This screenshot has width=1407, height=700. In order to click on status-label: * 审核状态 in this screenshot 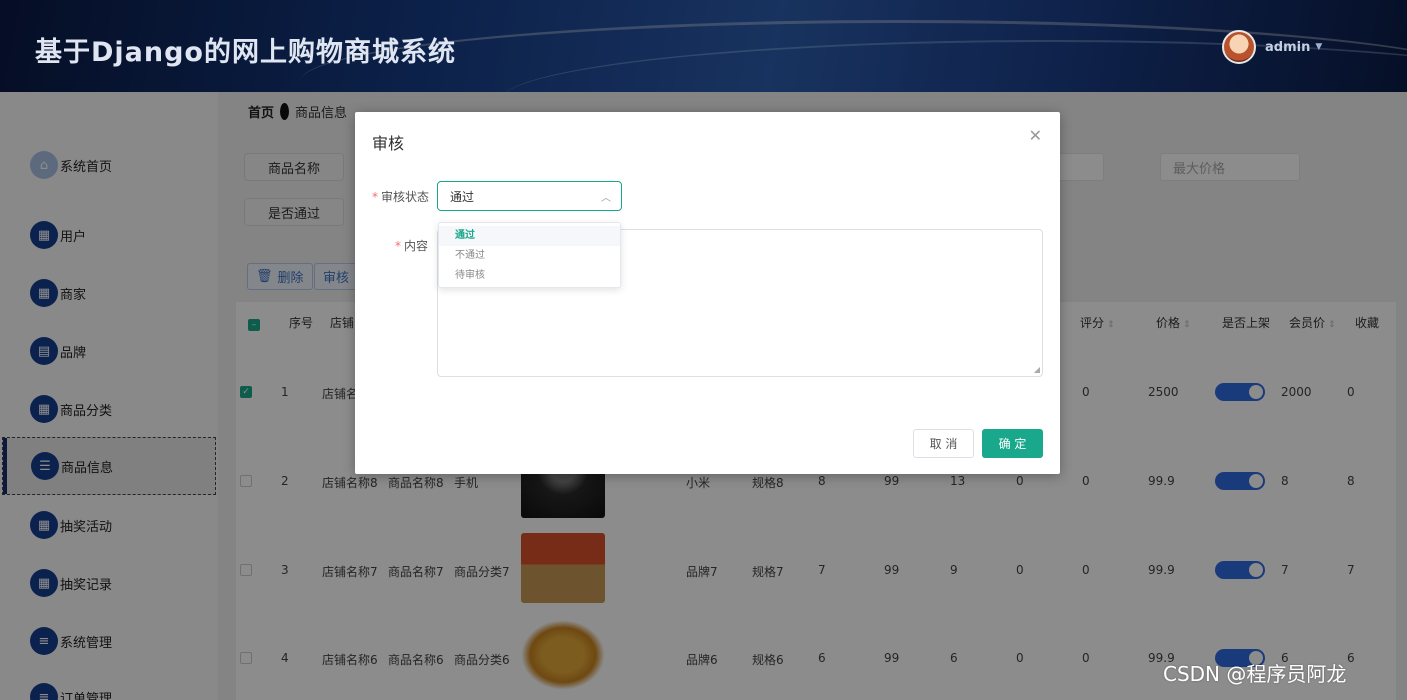, I will do `click(400, 196)`.